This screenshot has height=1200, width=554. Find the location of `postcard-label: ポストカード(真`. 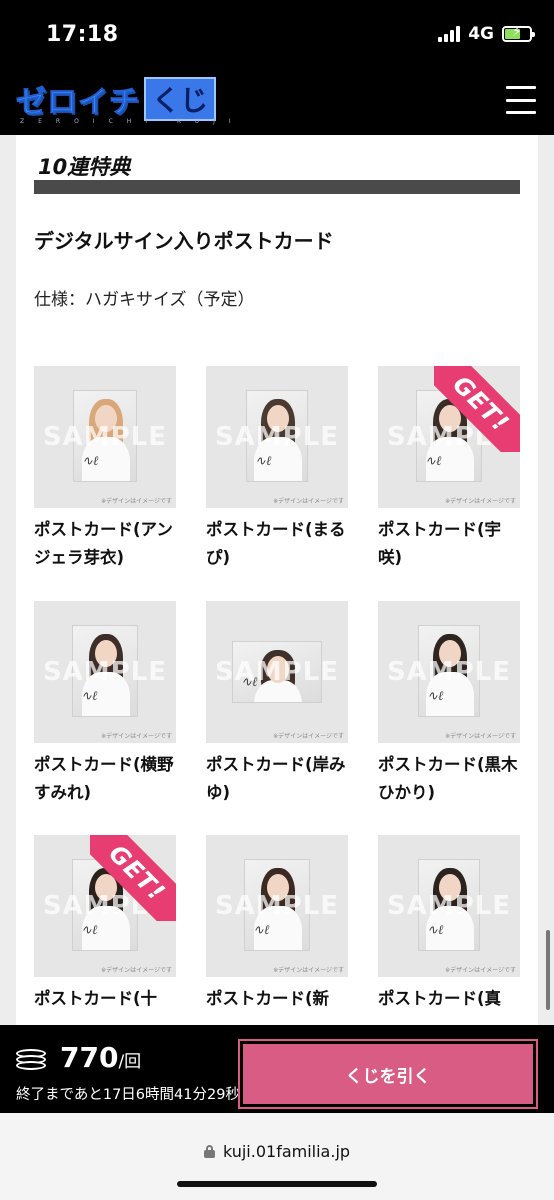

postcard-label: ポストカード(真 is located at coordinates (449, 999).